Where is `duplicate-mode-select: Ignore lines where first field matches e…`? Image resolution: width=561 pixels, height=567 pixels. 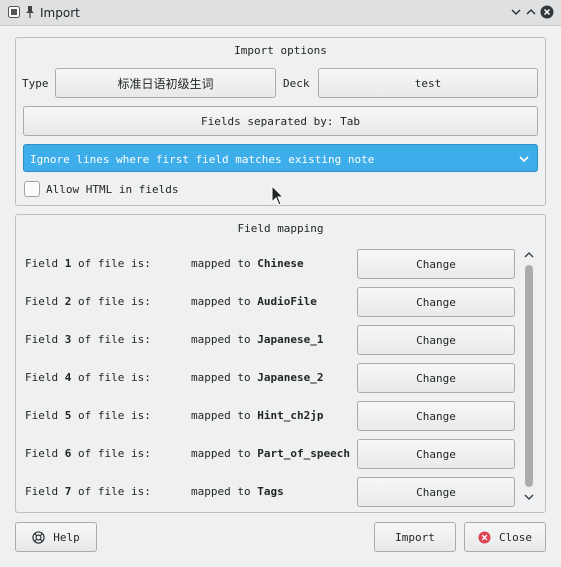
duplicate-mode-select: Ignore lines where first field matches e… is located at coordinates (280, 158).